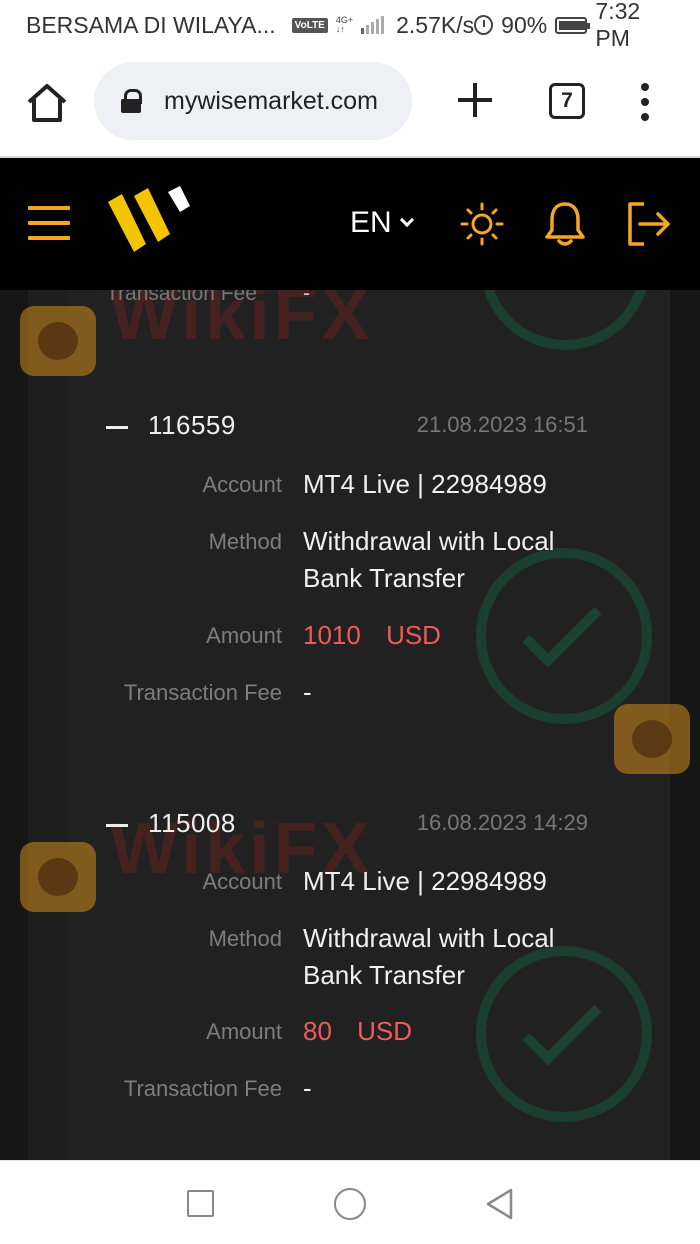  I want to click on bell-icon, so click(565, 224).